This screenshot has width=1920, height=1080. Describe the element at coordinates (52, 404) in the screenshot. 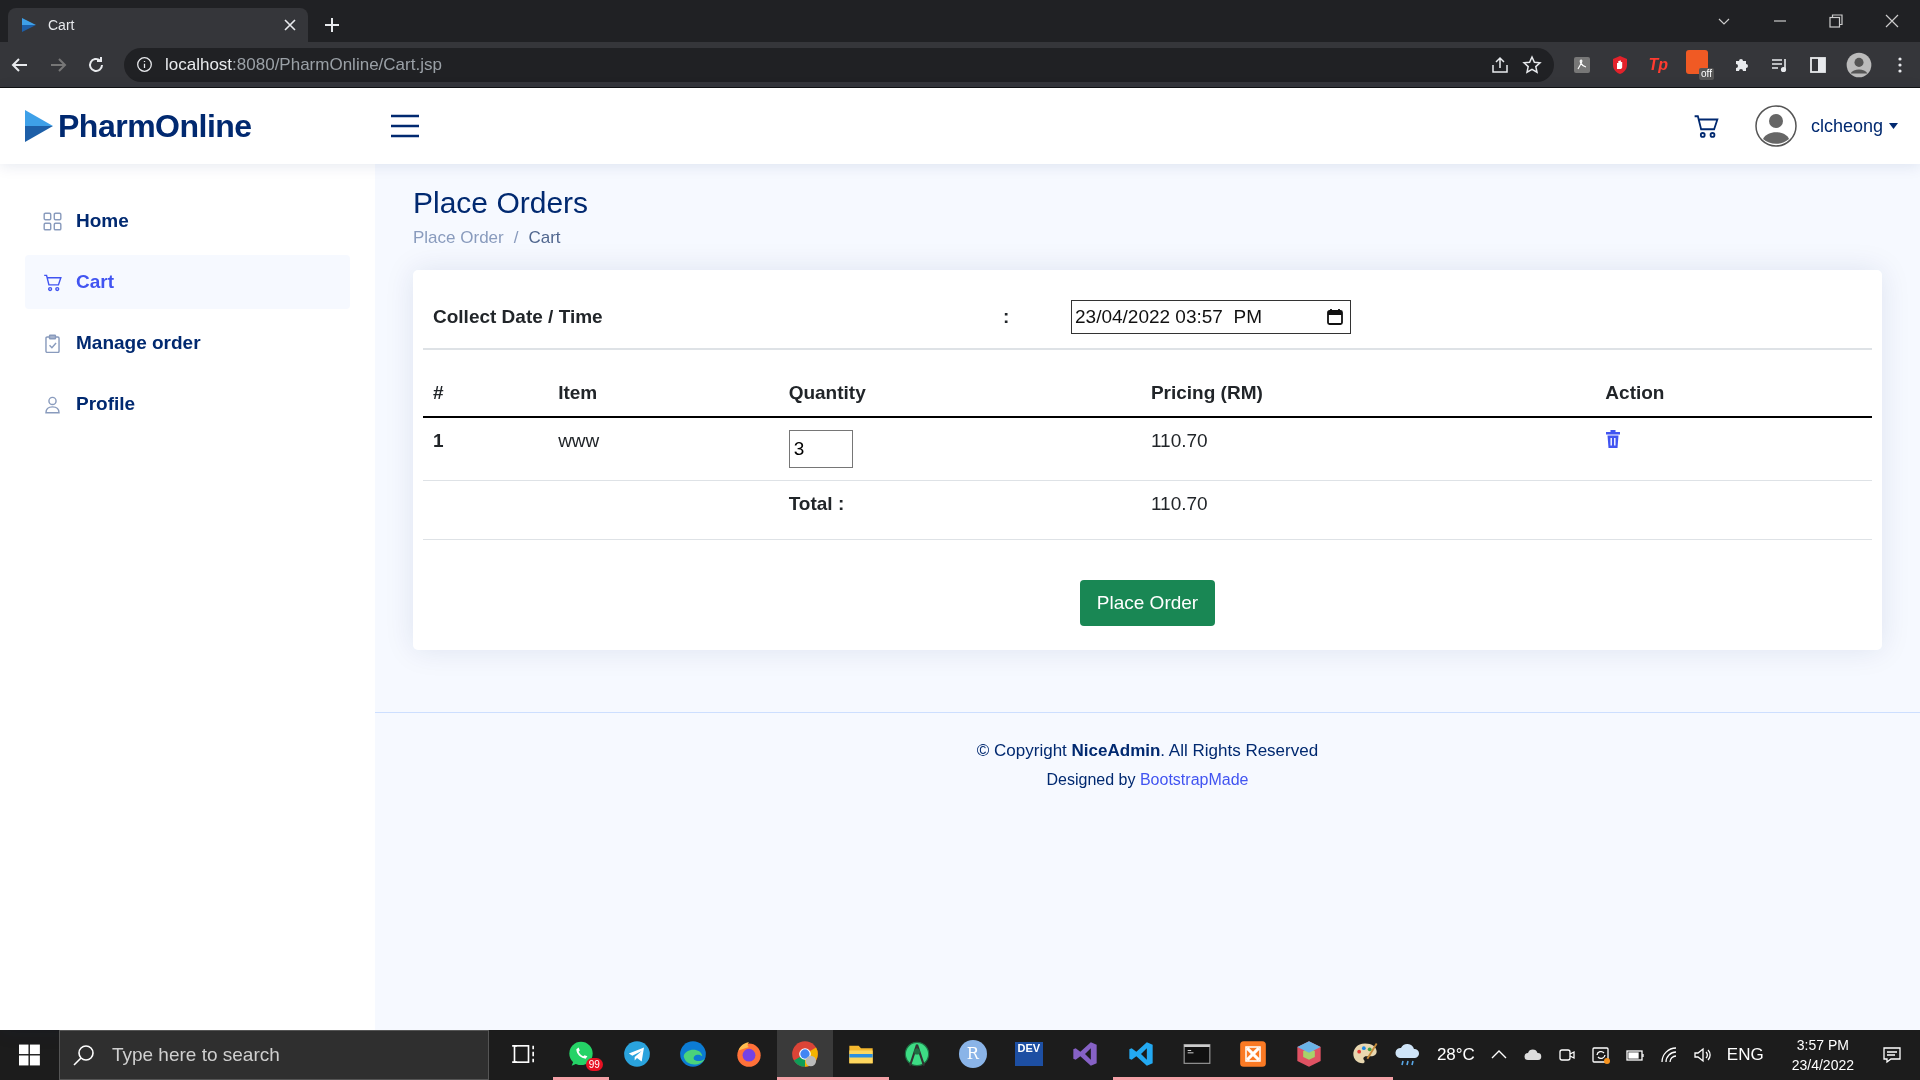

I see `person-icon` at that location.